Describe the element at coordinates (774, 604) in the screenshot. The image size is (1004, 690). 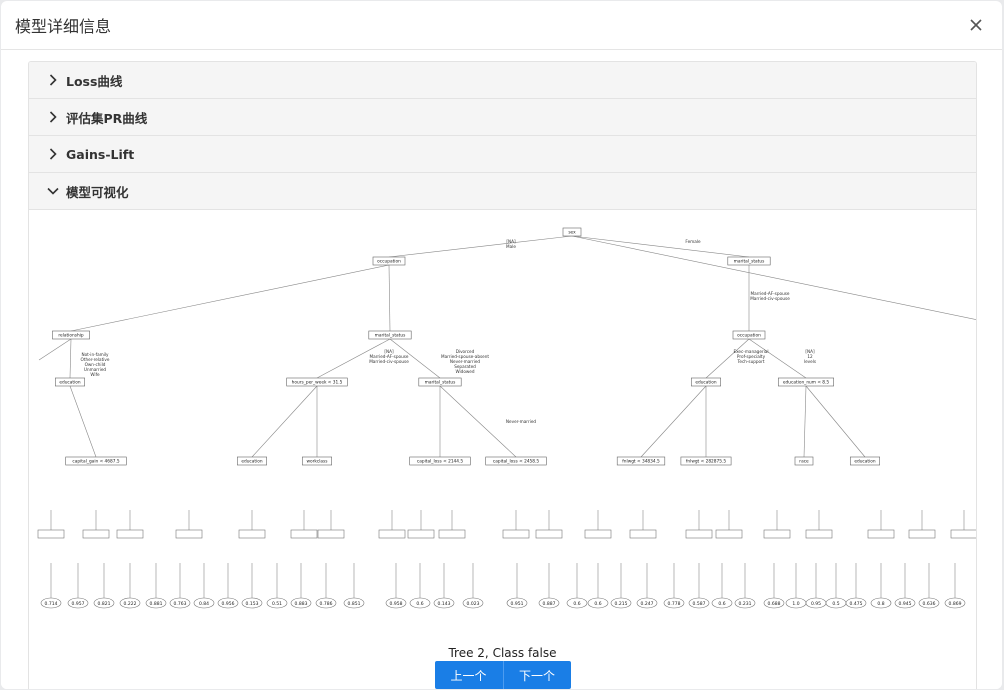
I see `tree-leaf-value: 0.688` at that location.